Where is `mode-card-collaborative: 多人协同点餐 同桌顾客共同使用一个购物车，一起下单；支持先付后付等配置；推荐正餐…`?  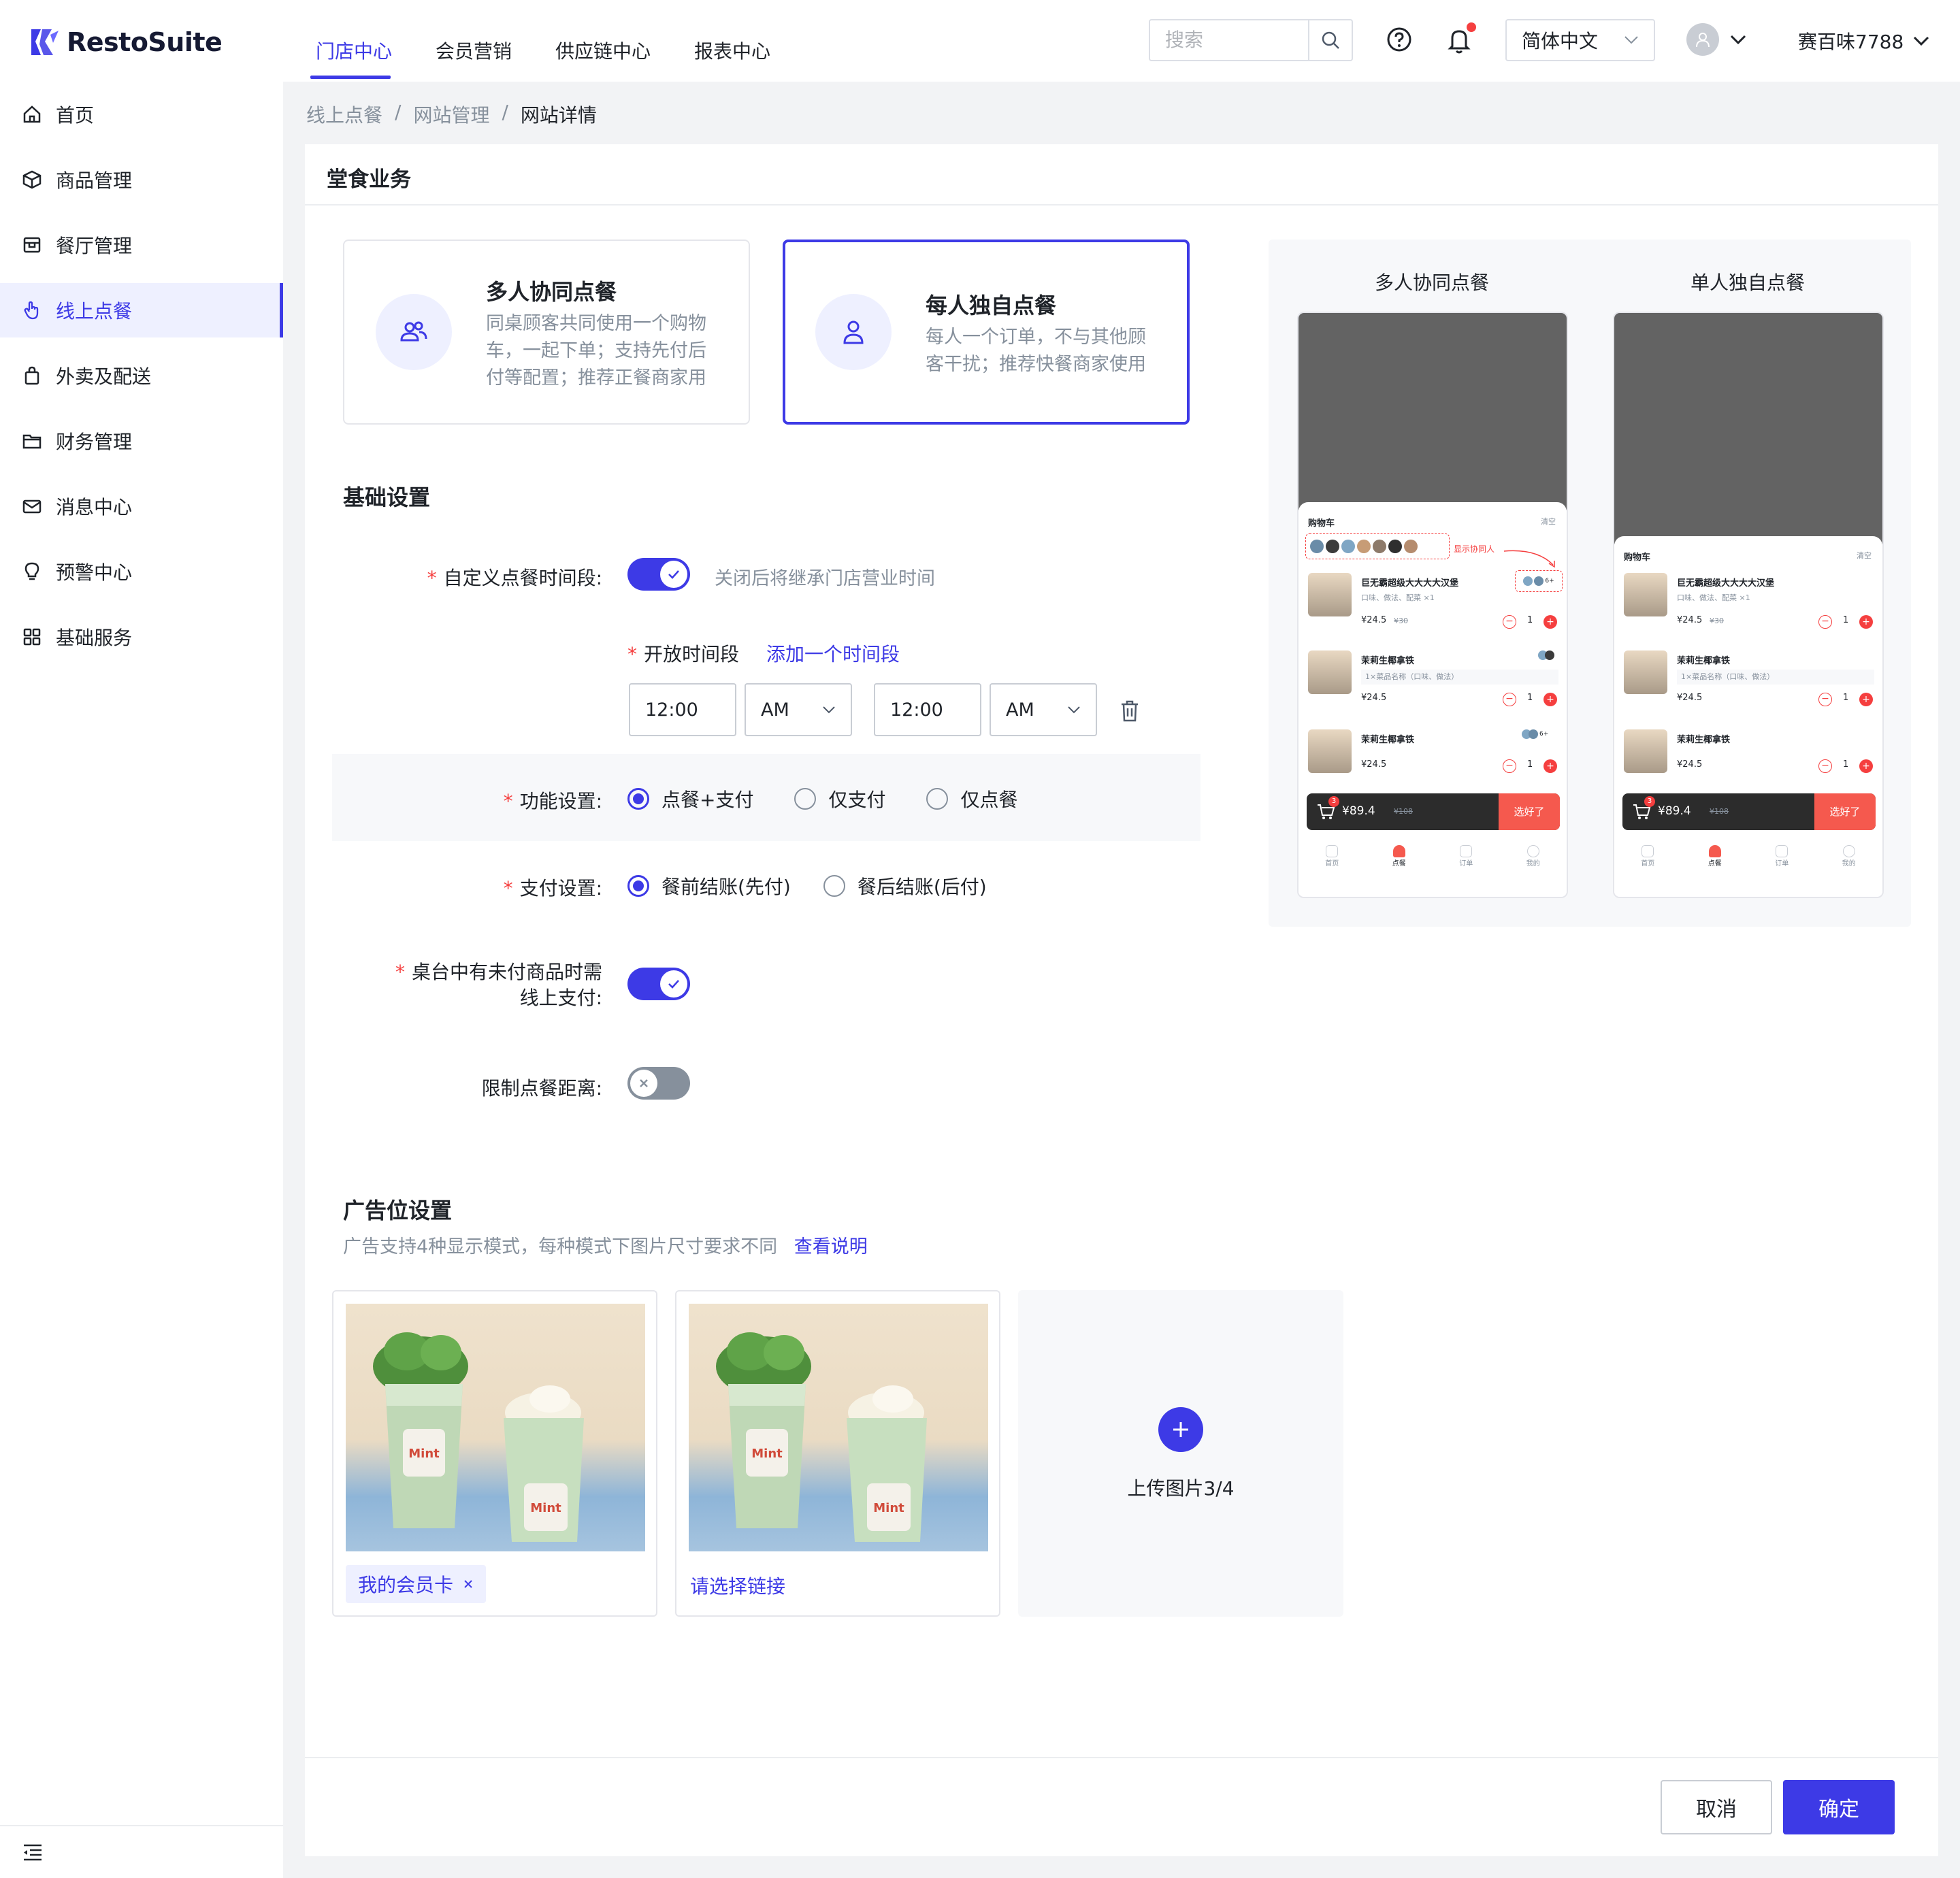
mode-card-collaborative: 多人协同点餐 同桌顾客共同使用一个购物车，一起下单；支持先付后付等配置；推荐正餐… is located at coordinates (546, 332).